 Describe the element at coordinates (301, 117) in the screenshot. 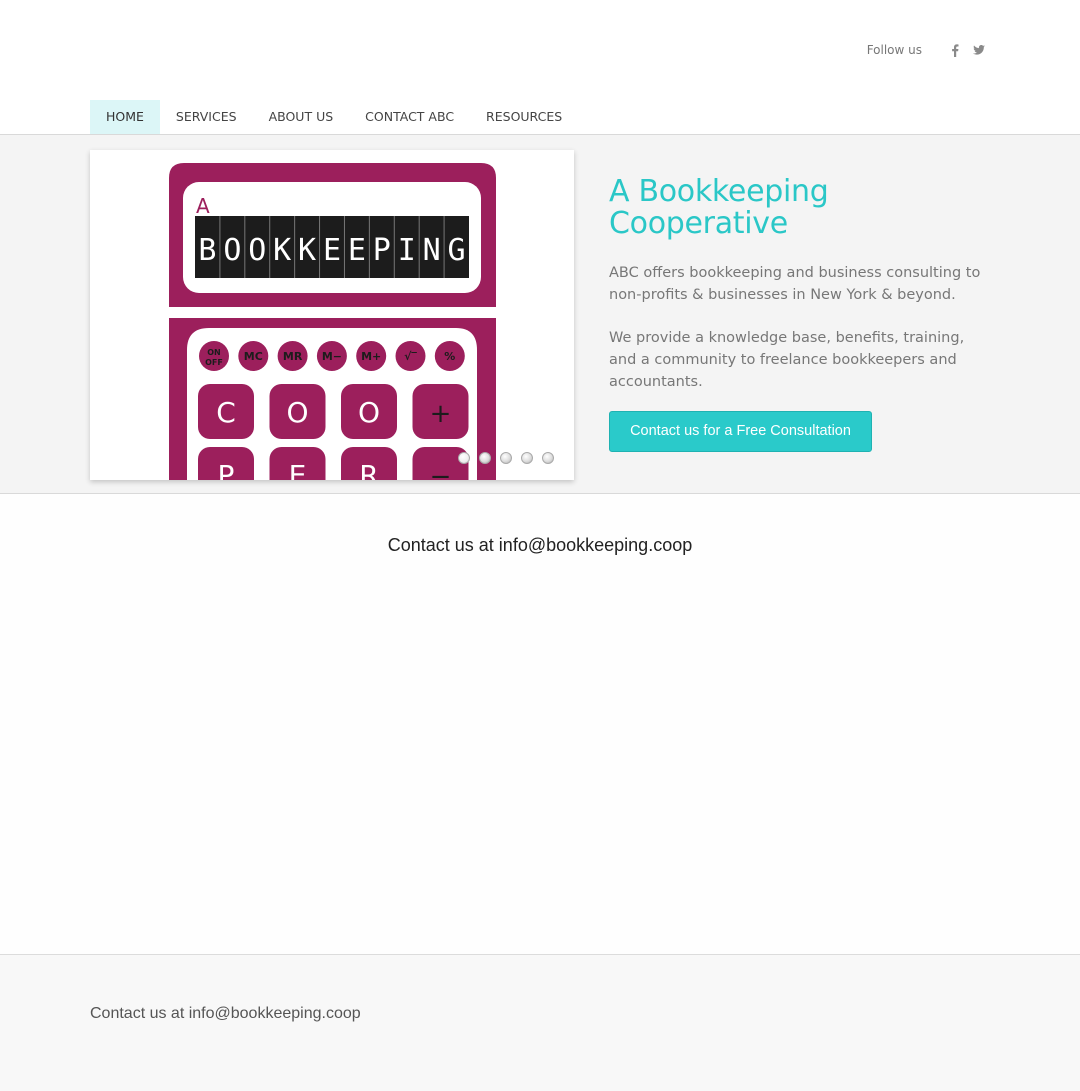

I see `nav-item-about-us: ABOUT US` at that location.